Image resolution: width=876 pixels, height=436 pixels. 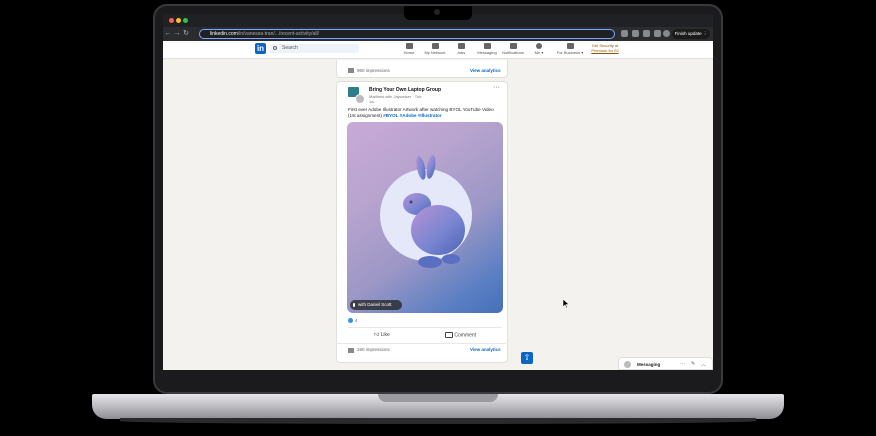 I want to click on grid-icon, so click(x=570, y=46).